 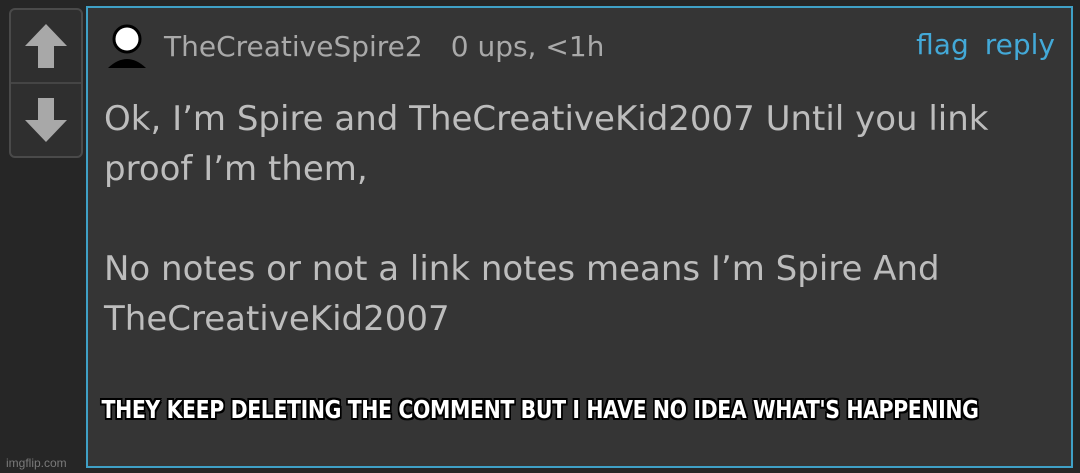 I want to click on comment-header: TheCreativeSpire2 0 ups, <1h, so click(x=353, y=46).